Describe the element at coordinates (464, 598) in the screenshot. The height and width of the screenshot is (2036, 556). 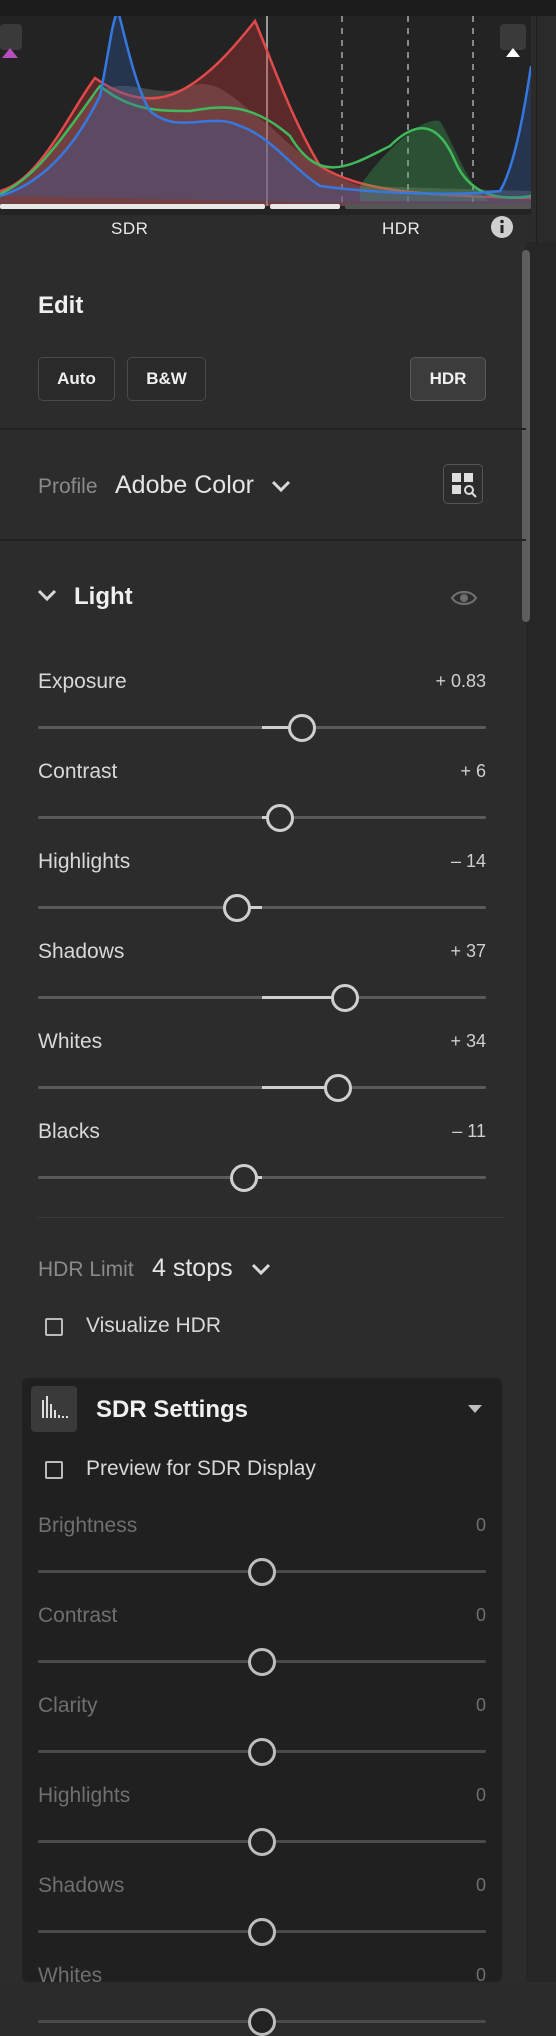
I see `eye-icon` at that location.